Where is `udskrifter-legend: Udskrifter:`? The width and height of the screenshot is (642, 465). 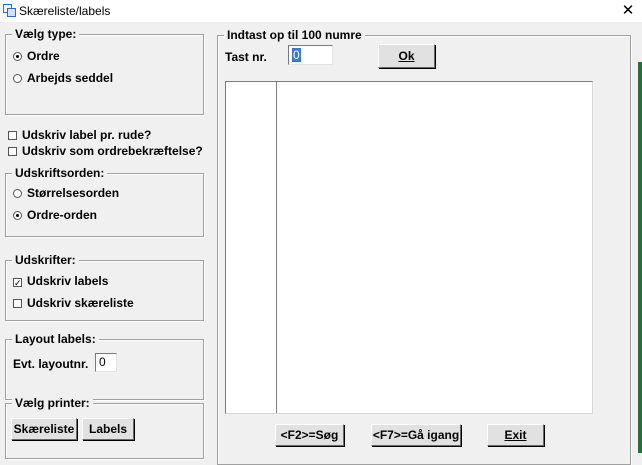
udskrifter-legend: Udskrifter: is located at coordinates (45, 260).